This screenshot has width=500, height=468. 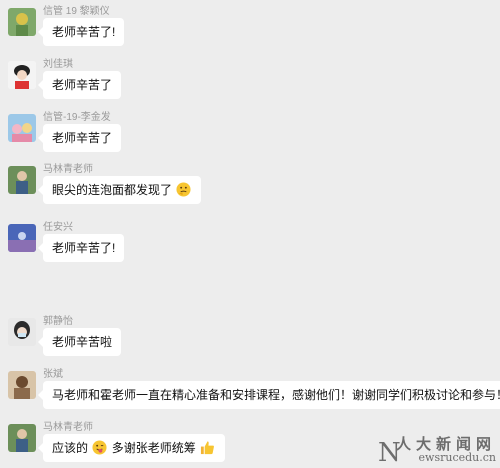 I want to click on message-text: 应该的, so click(x=70, y=448).